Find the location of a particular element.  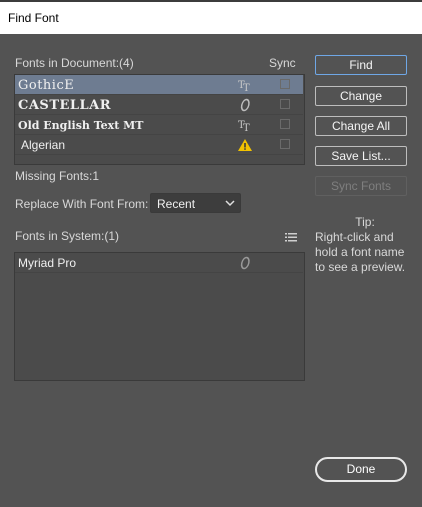

sync-header: Sync is located at coordinates (282, 63).